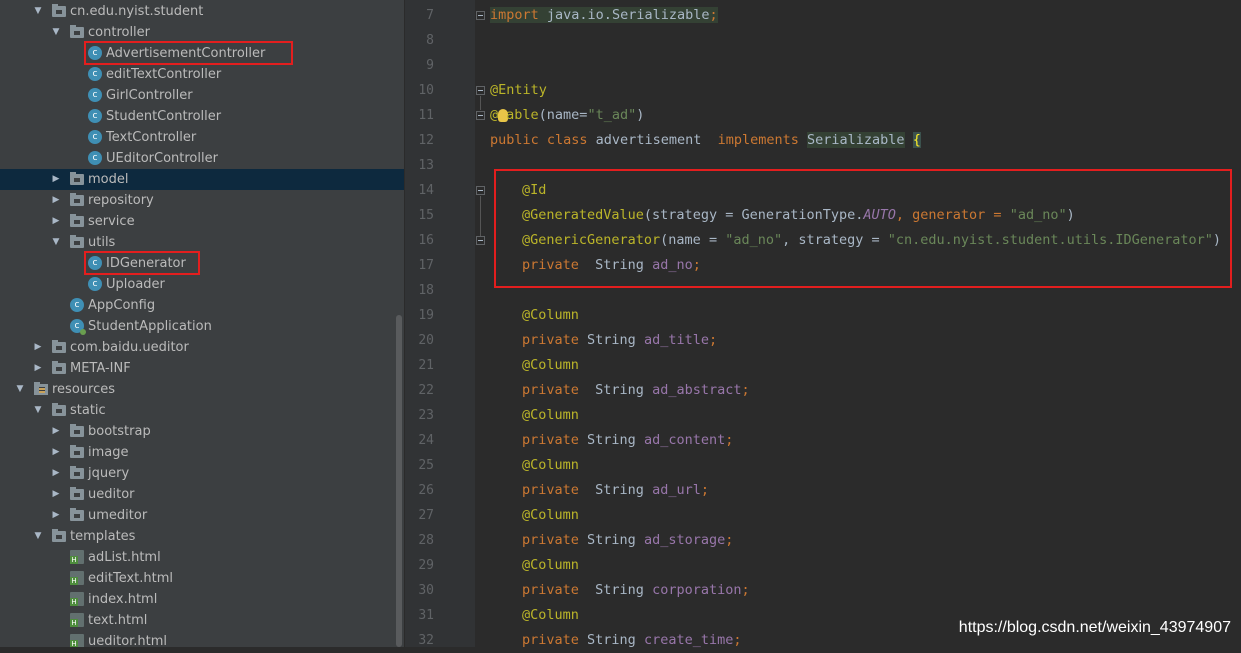 Image resolution: width=1241 pixels, height=653 pixels. I want to click on code-line-14: @Id, so click(534, 190).